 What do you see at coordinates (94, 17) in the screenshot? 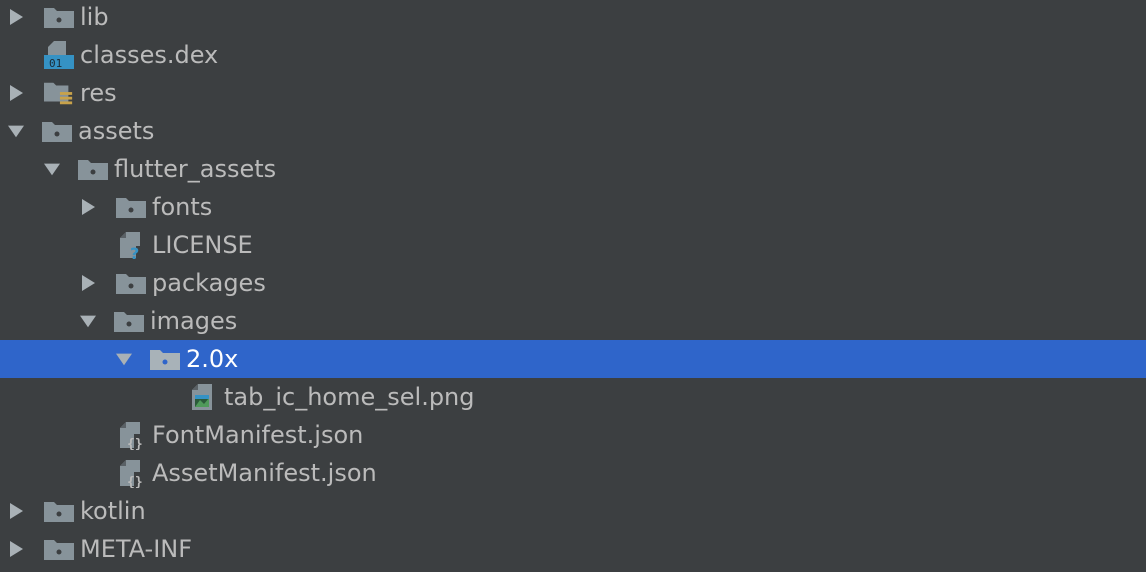
I see `tree-item-label: lib` at bounding box center [94, 17].